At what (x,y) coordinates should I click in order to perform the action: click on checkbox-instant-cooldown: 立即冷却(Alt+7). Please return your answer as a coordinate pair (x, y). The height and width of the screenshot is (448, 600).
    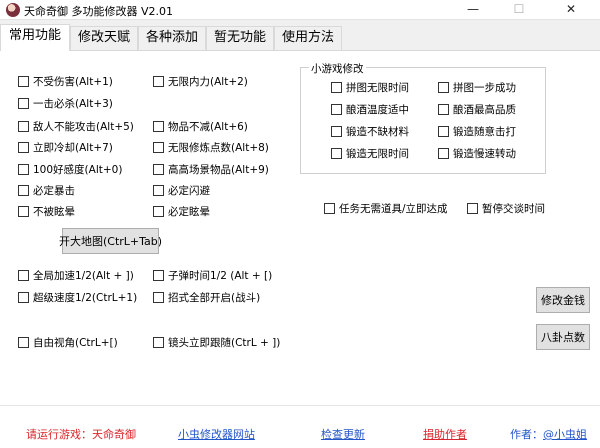
    Looking at the image, I should click on (65, 147).